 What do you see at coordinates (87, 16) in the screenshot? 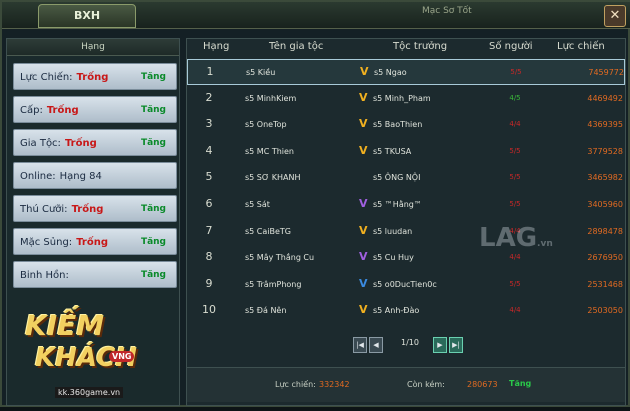
I see `tab-bxh: BXH` at bounding box center [87, 16].